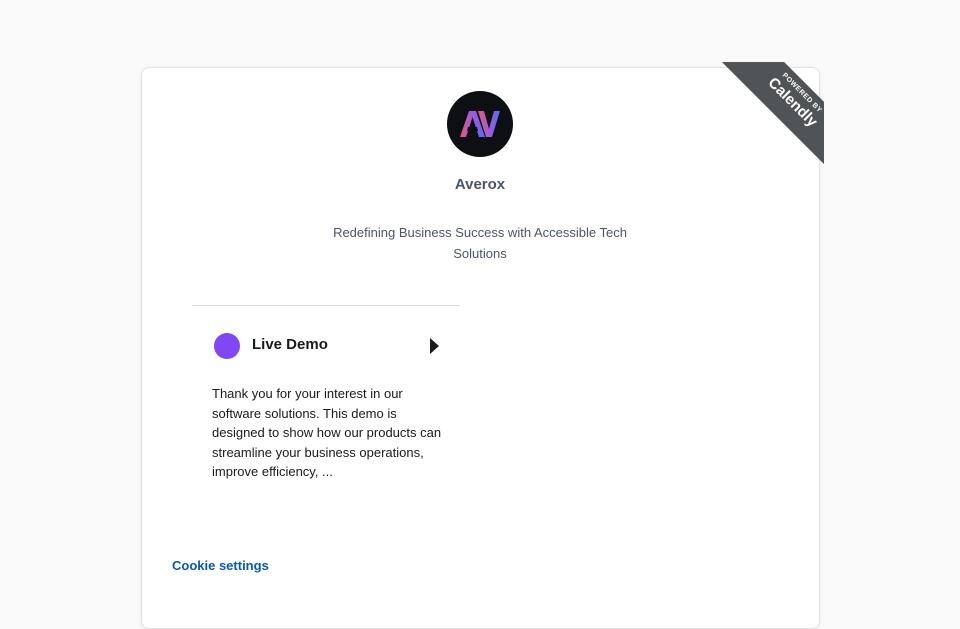 Image resolution: width=960 pixels, height=629 pixels. I want to click on organization-logo, so click(480, 124).